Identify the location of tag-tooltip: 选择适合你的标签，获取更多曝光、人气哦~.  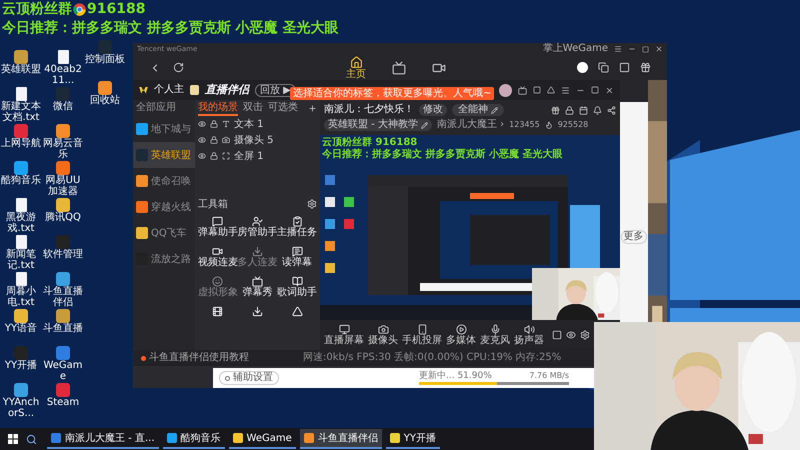
(392, 93).